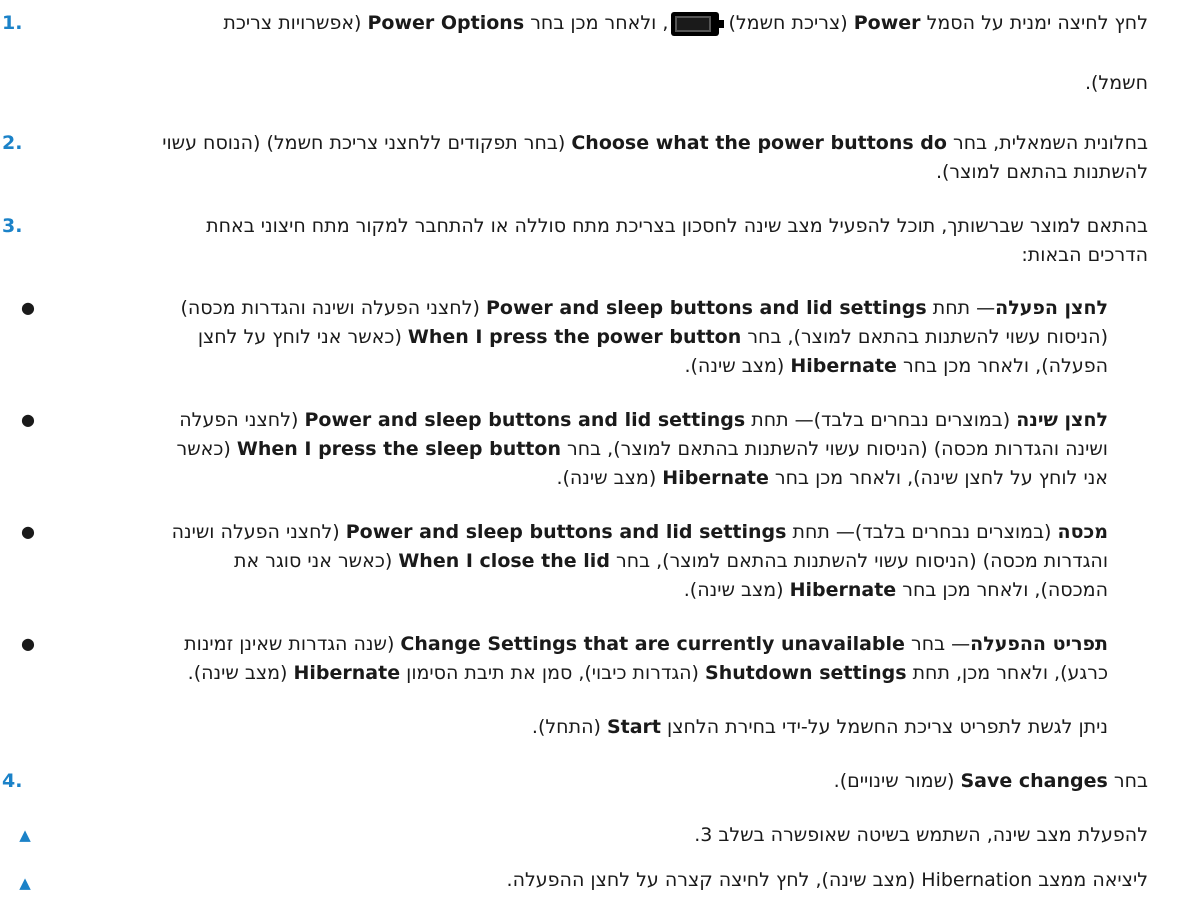 This screenshot has width=1196, height=898. I want to click on text-segment: (שנה הגדרות שאינן זמינות, so click(289, 644).